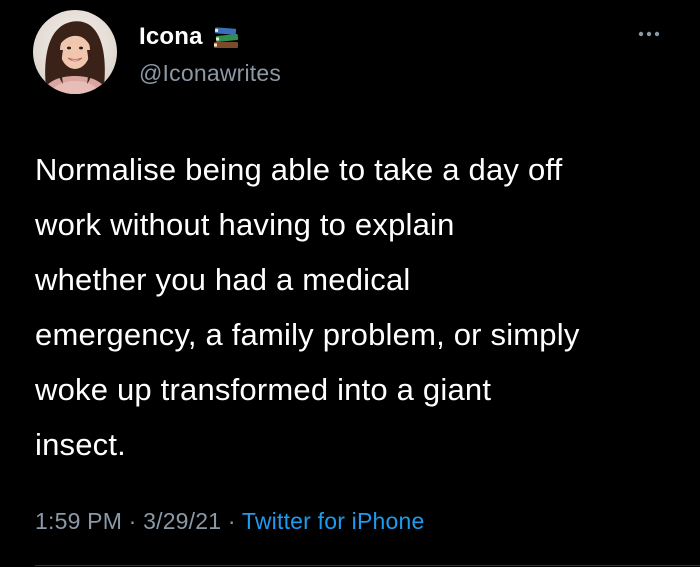 This screenshot has height=567, width=700. What do you see at coordinates (245, 224) in the screenshot?
I see `tweet-text-line: work without having to explain` at bounding box center [245, 224].